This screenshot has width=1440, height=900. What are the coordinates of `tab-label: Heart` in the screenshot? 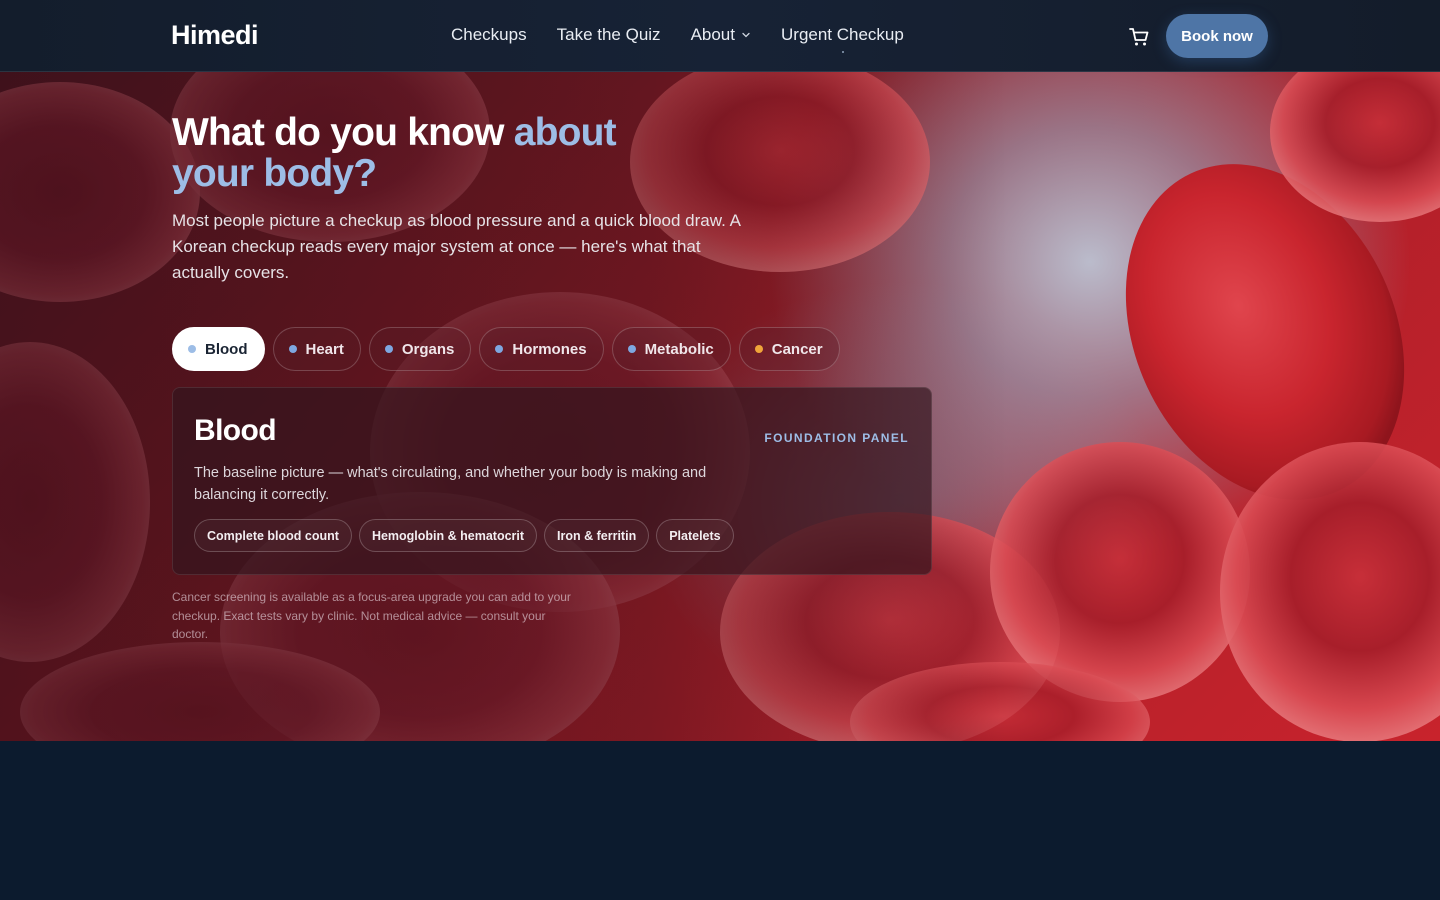 It's located at (324, 349).